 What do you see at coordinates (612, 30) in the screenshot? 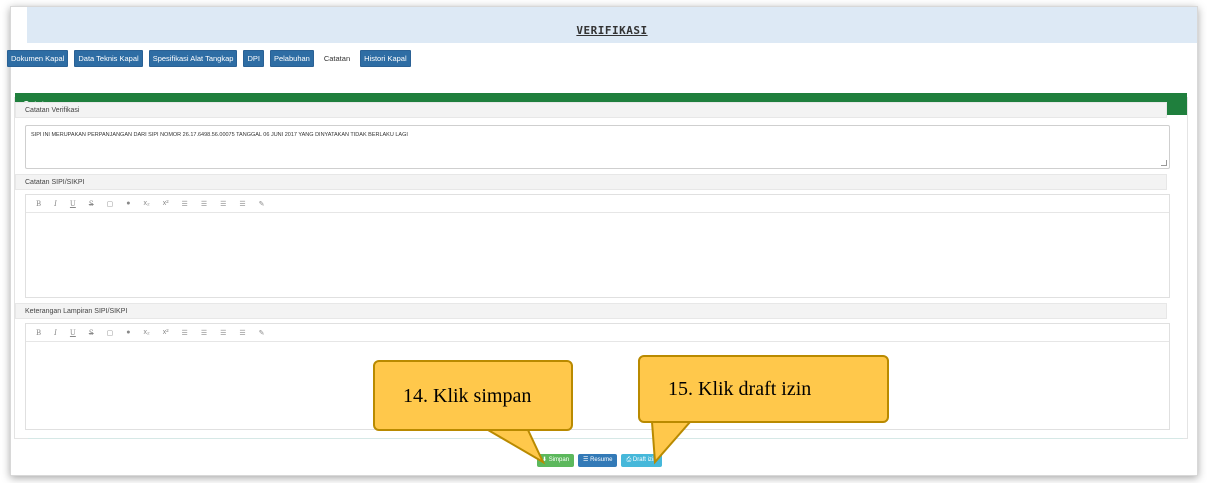
I see `page-title: VERIFIKASI` at bounding box center [612, 30].